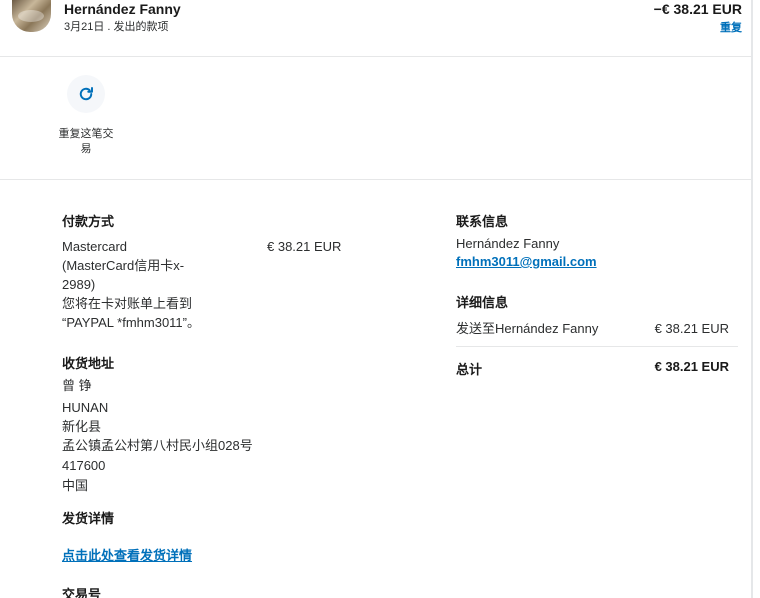  I want to click on payment-method-line: Mastercard, so click(95, 246).